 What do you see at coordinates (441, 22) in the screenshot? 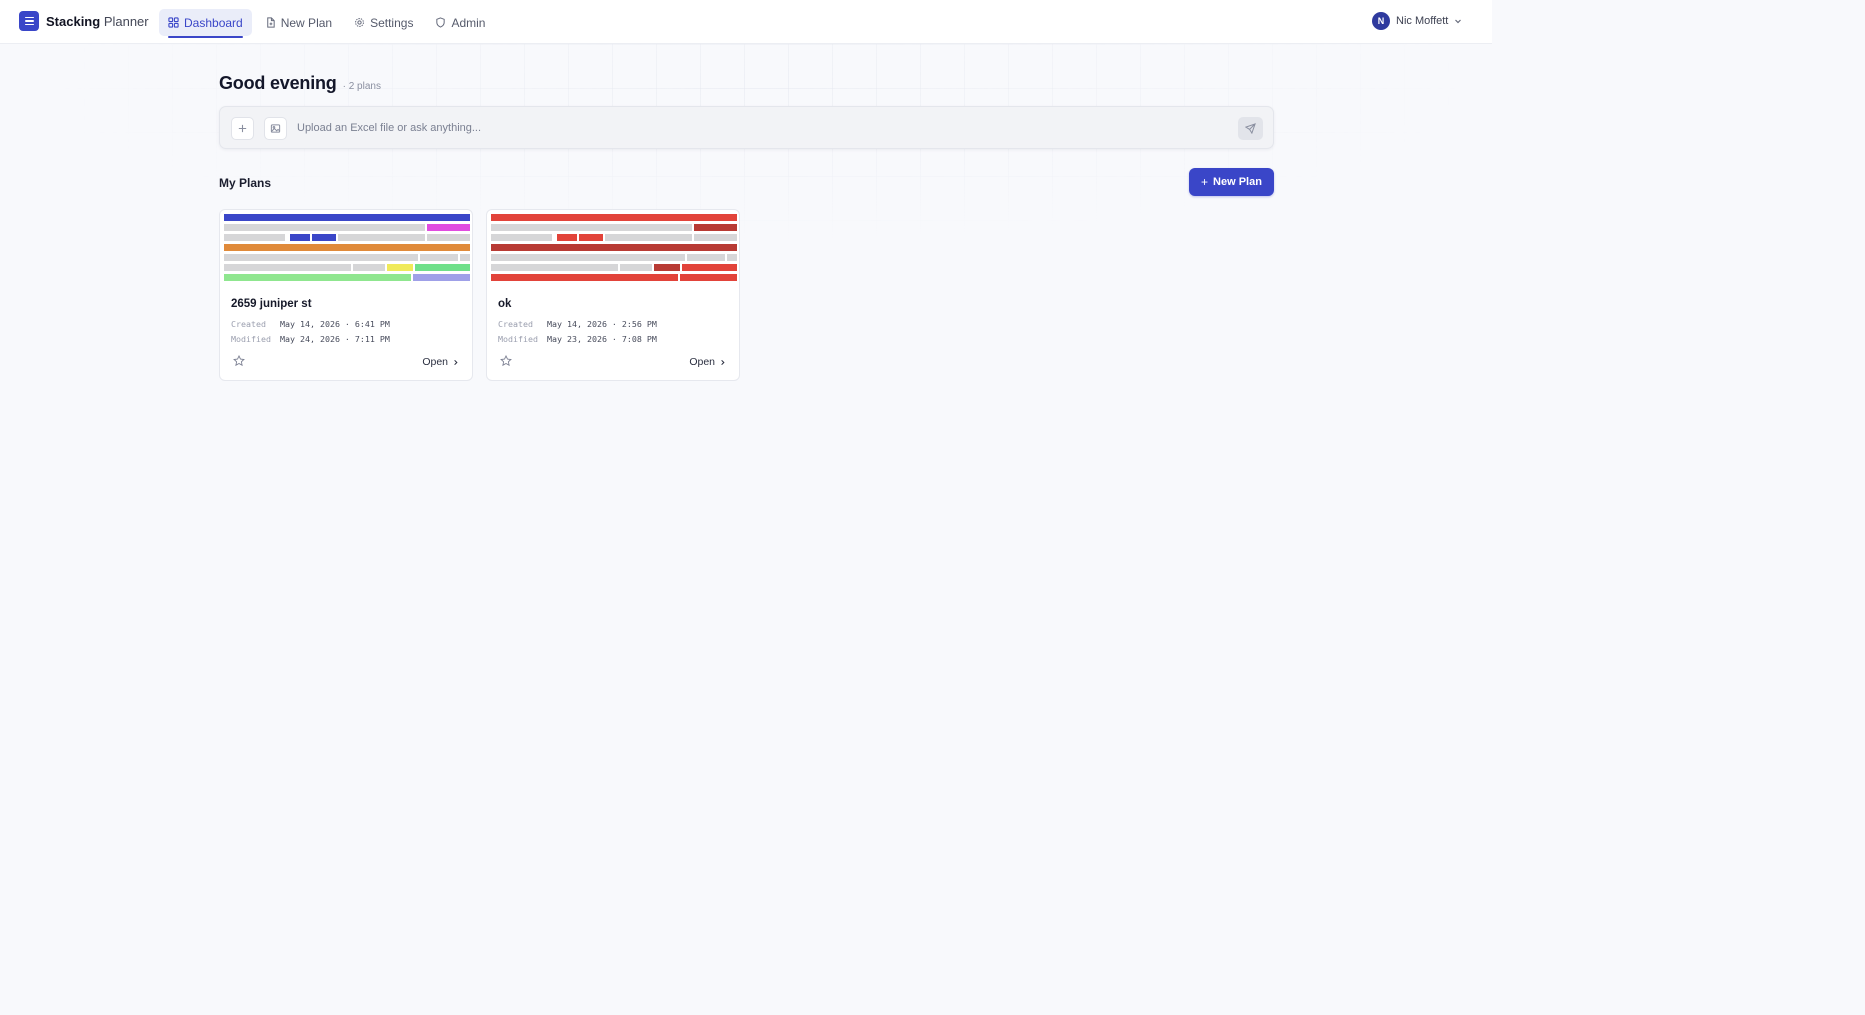
I see `shield-icon` at bounding box center [441, 22].